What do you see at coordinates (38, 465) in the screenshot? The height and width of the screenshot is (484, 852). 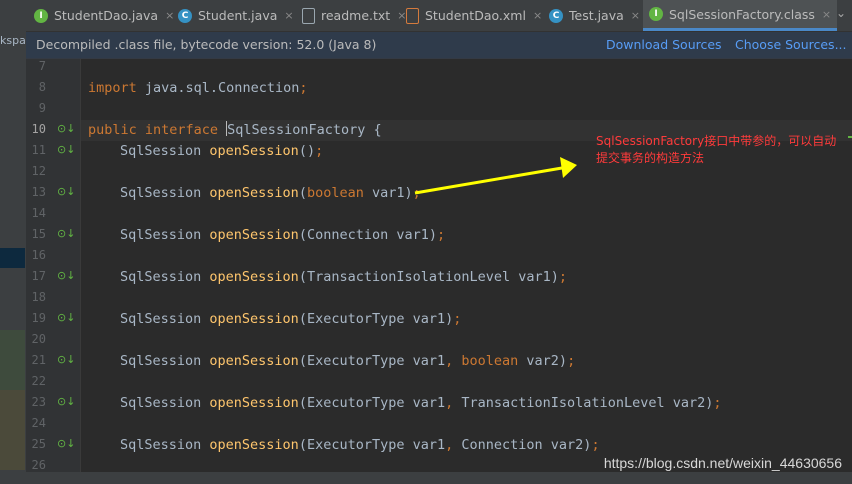 I see `line-number: 26` at bounding box center [38, 465].